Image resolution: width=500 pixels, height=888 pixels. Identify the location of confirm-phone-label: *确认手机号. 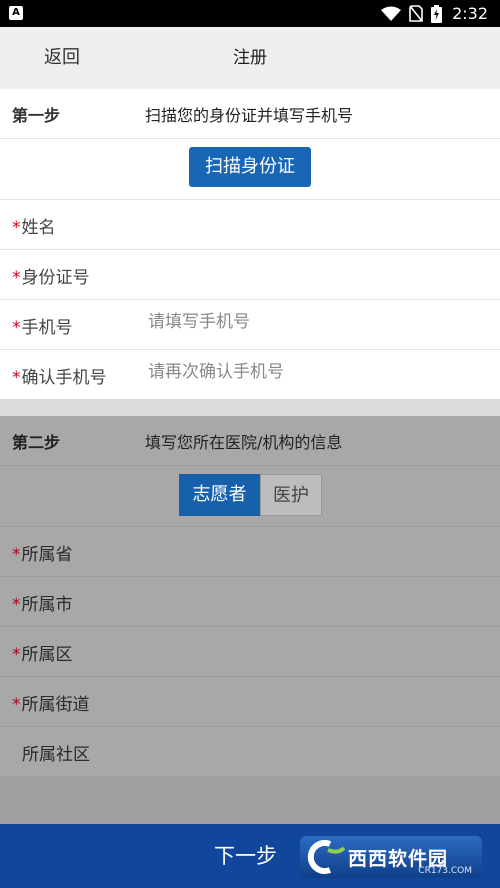
(59, 378).